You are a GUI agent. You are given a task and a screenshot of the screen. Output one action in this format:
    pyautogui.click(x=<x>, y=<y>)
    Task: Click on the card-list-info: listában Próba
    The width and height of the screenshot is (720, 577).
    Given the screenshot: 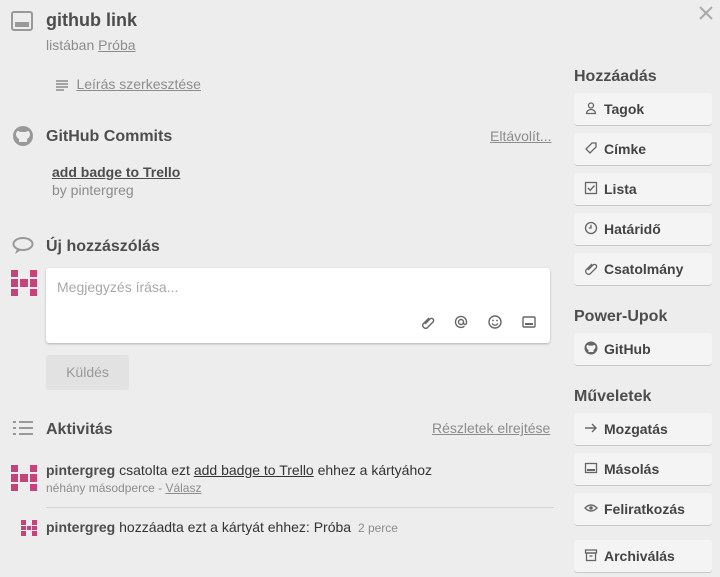 What is the action you would take?
    pyautogui.click(x=91, y=45)
    